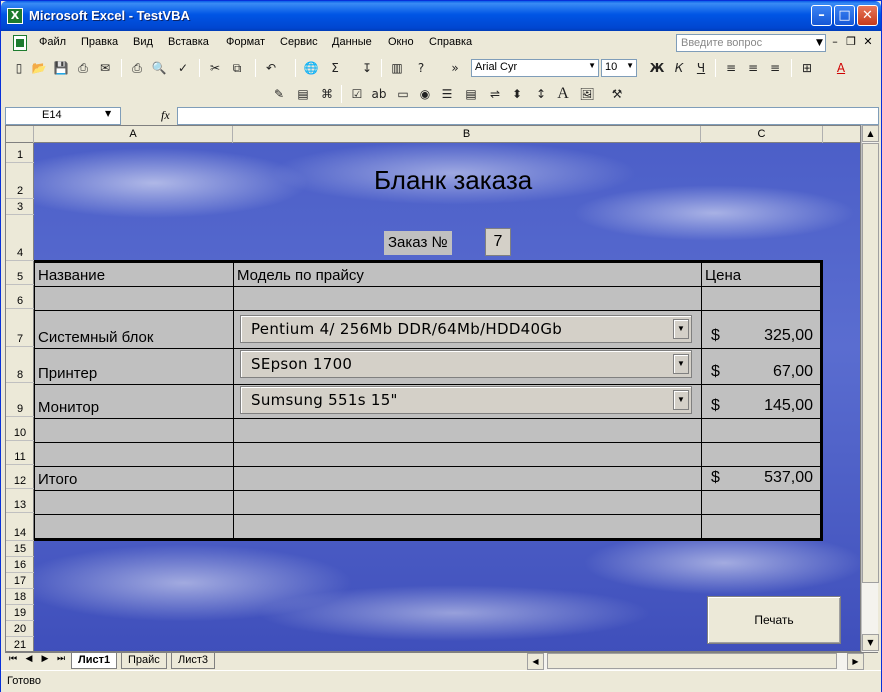  I want to click on vertical-scrollbar: ▲ ▼, so click(870, 388).